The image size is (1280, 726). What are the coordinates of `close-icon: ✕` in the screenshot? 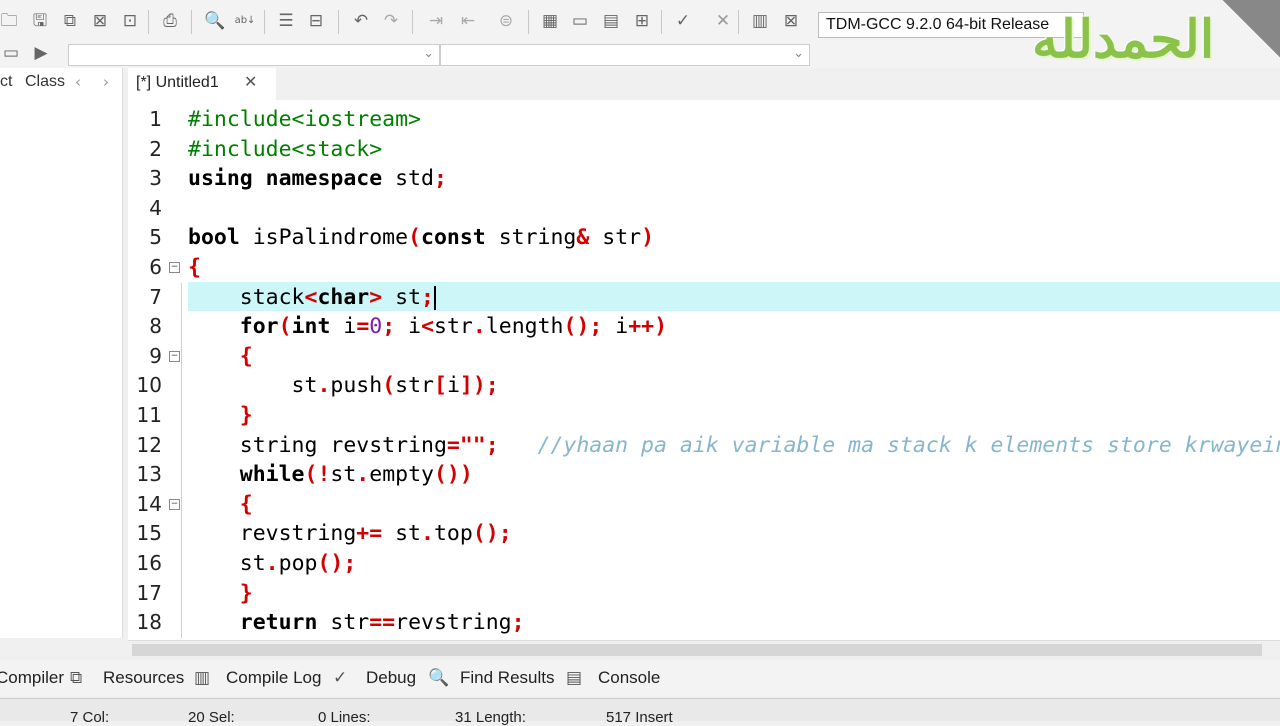 It's located at (250, 81).